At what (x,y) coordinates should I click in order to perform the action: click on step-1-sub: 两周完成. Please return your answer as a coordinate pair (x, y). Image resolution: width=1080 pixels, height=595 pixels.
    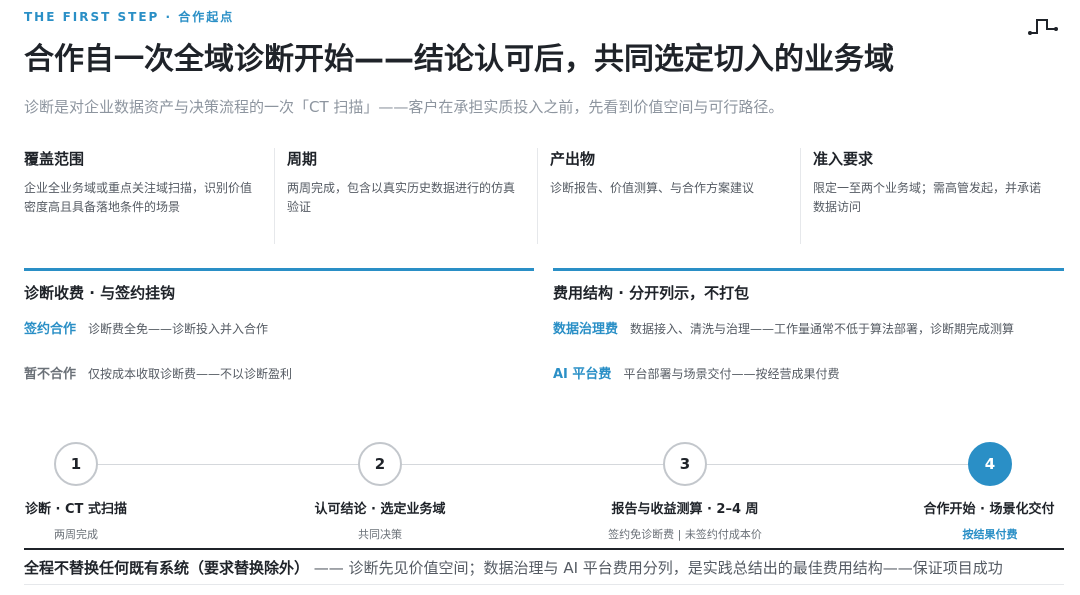
    Looking at the image, I should click on (76, 534).